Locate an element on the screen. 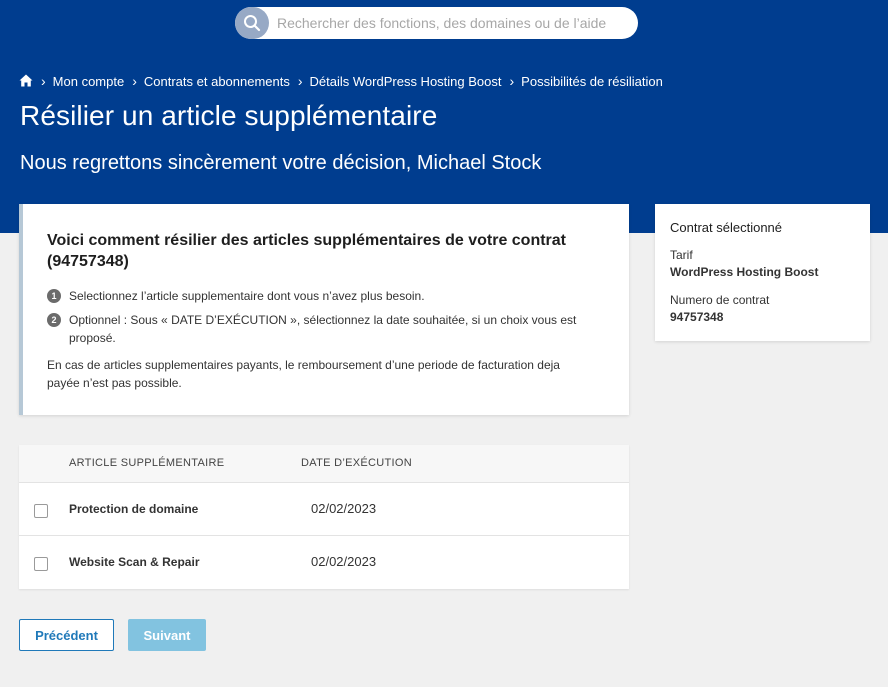  table-row: Protection de domaine 02/02/2023 is located at coordinates (324, 509).